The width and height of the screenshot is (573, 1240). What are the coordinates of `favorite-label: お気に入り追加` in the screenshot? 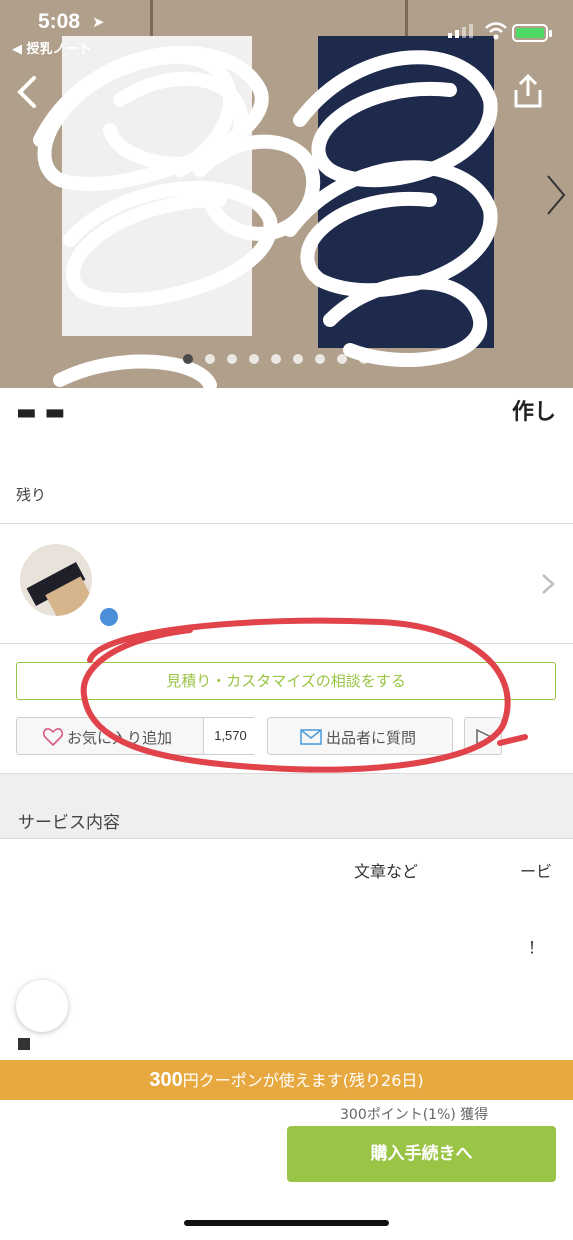 It's located at (120, 738).